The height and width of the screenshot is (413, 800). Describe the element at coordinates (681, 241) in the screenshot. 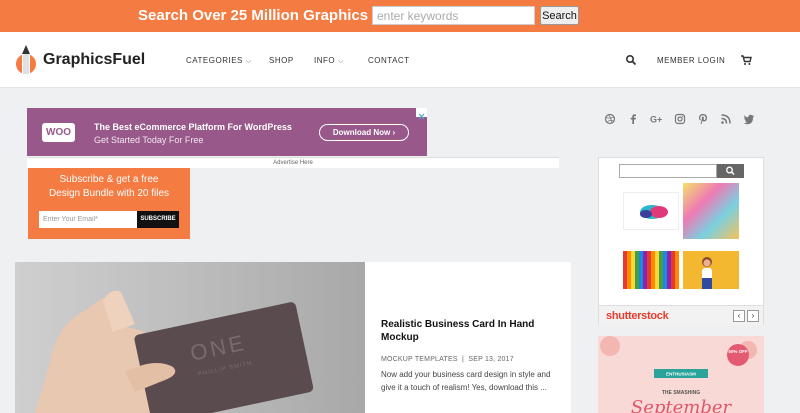

I see `shutterstock-widget: shutterstock ‹ ›` at that location.